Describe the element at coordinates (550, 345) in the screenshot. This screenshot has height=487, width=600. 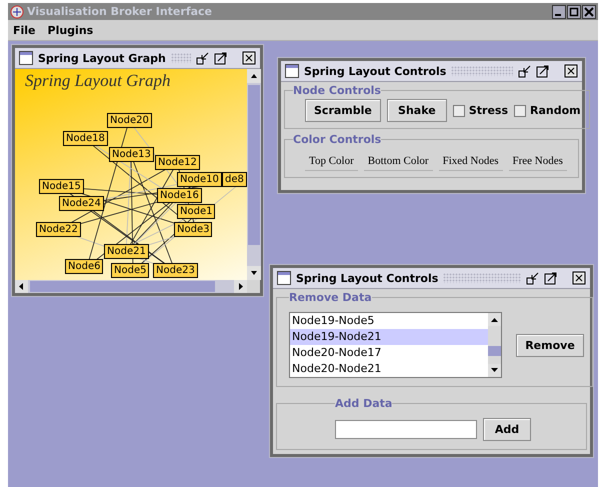
I see `remove-button: Remove` at that location.